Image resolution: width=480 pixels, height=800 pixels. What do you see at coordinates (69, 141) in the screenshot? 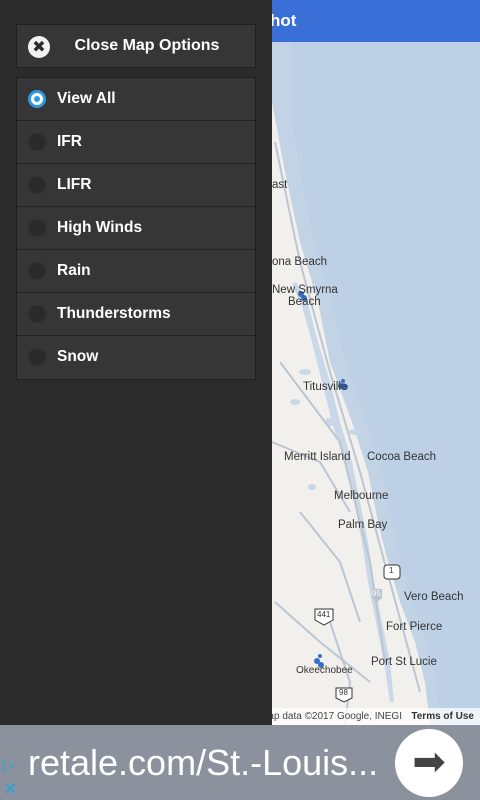
I see `filter-option-label: IFR` at bounding box center [69, 141].